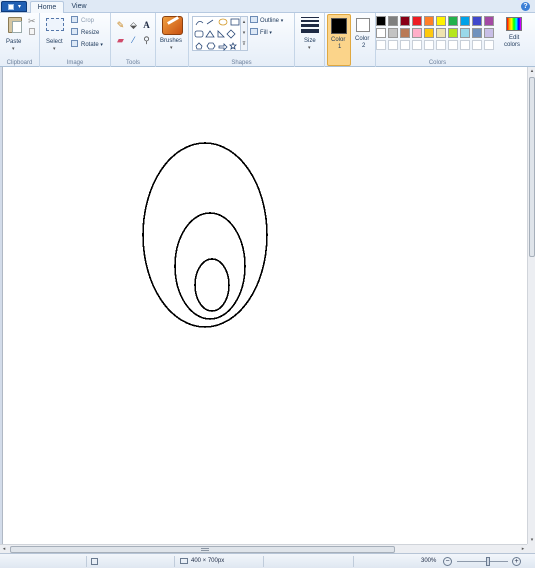  Describe the element at coordinates (199, 34) in the screenshot. I see `rounded-rectangle-shape-icon` at that location.